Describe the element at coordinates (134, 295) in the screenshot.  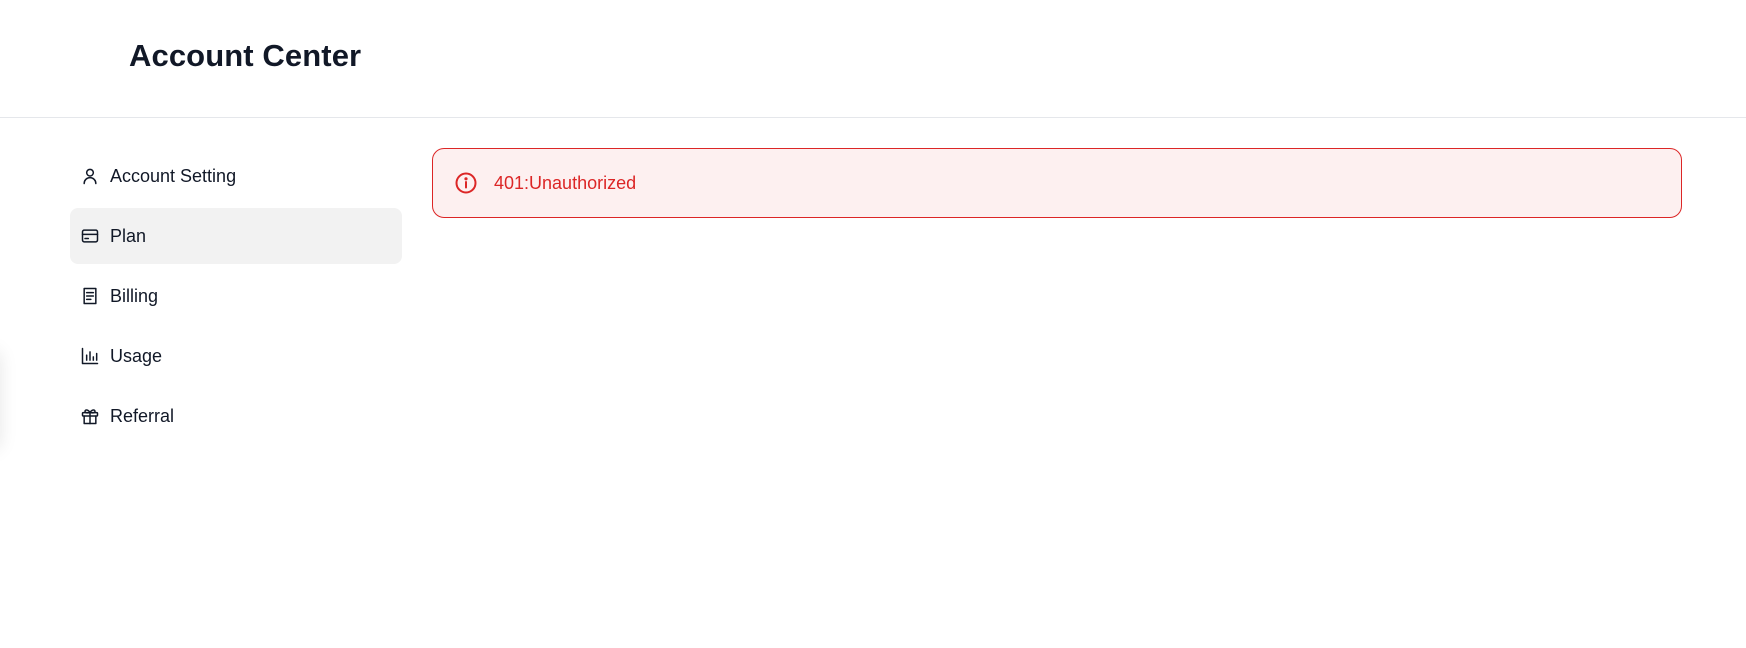
I see `sidebar-item-label: Billing` at that location.